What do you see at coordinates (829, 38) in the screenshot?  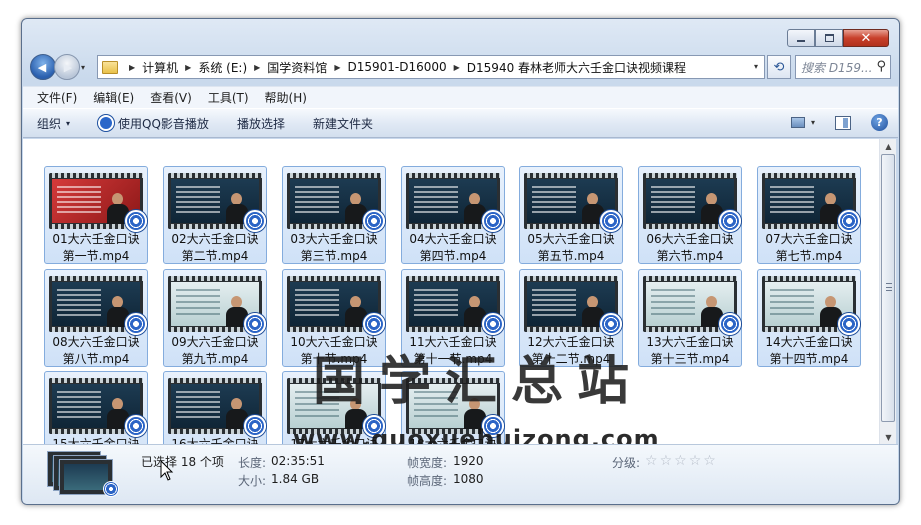 I see `maximize-button` at bounding box center [829, 38].